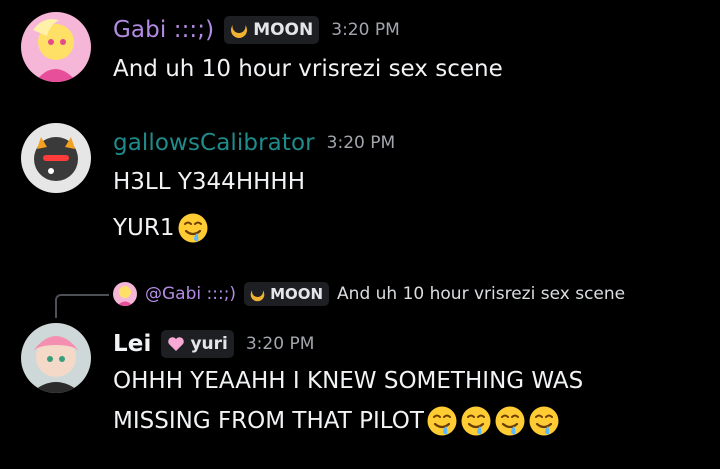 The height and width of the screenshot is (469, 720). Describe the element at coordinates (56, 358) in the screenshot. I see `avatar-lei` at that location.